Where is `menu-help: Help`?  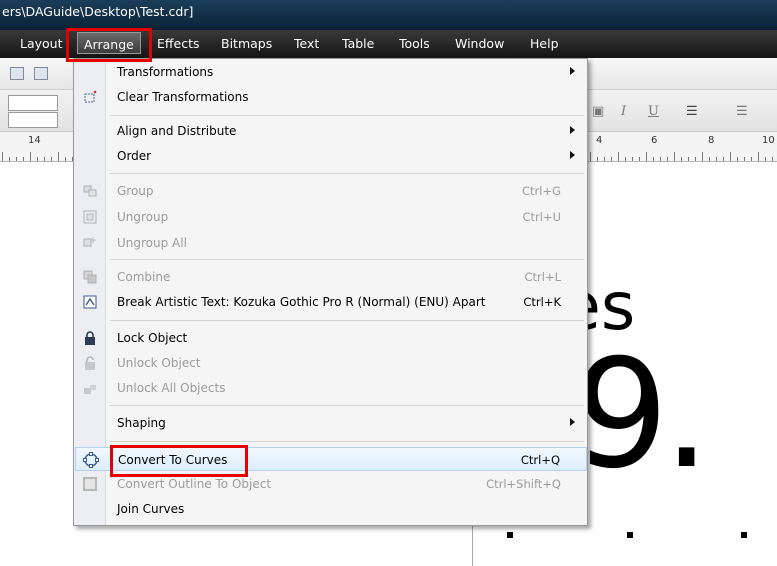
menu-help: Help is located at coordinates (544, 43).